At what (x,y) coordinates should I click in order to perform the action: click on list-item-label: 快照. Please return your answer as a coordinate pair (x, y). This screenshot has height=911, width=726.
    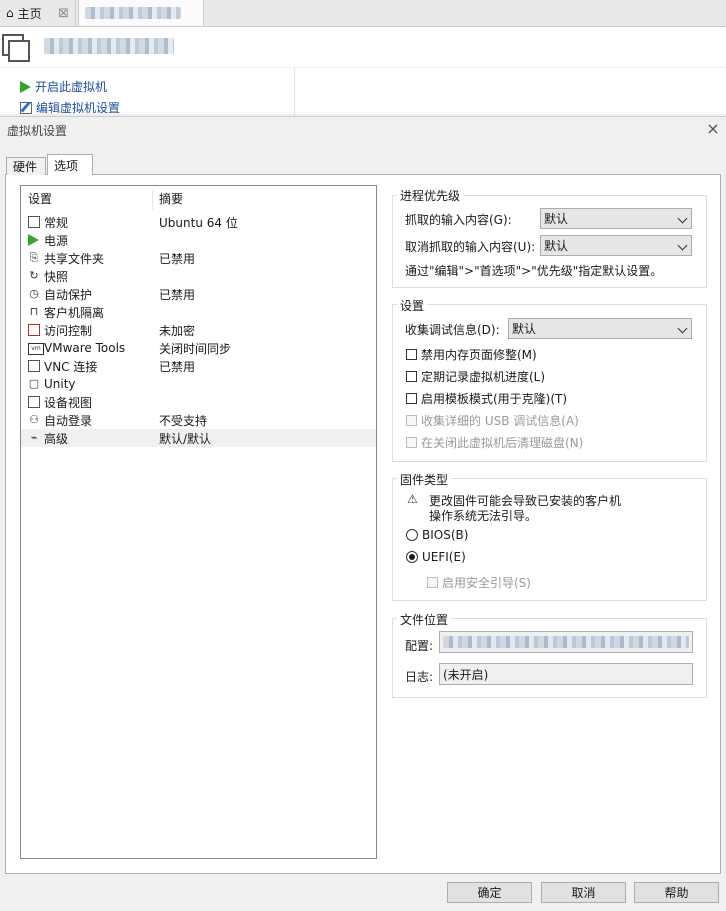
    Looking at the image, I should click on (56, 276).